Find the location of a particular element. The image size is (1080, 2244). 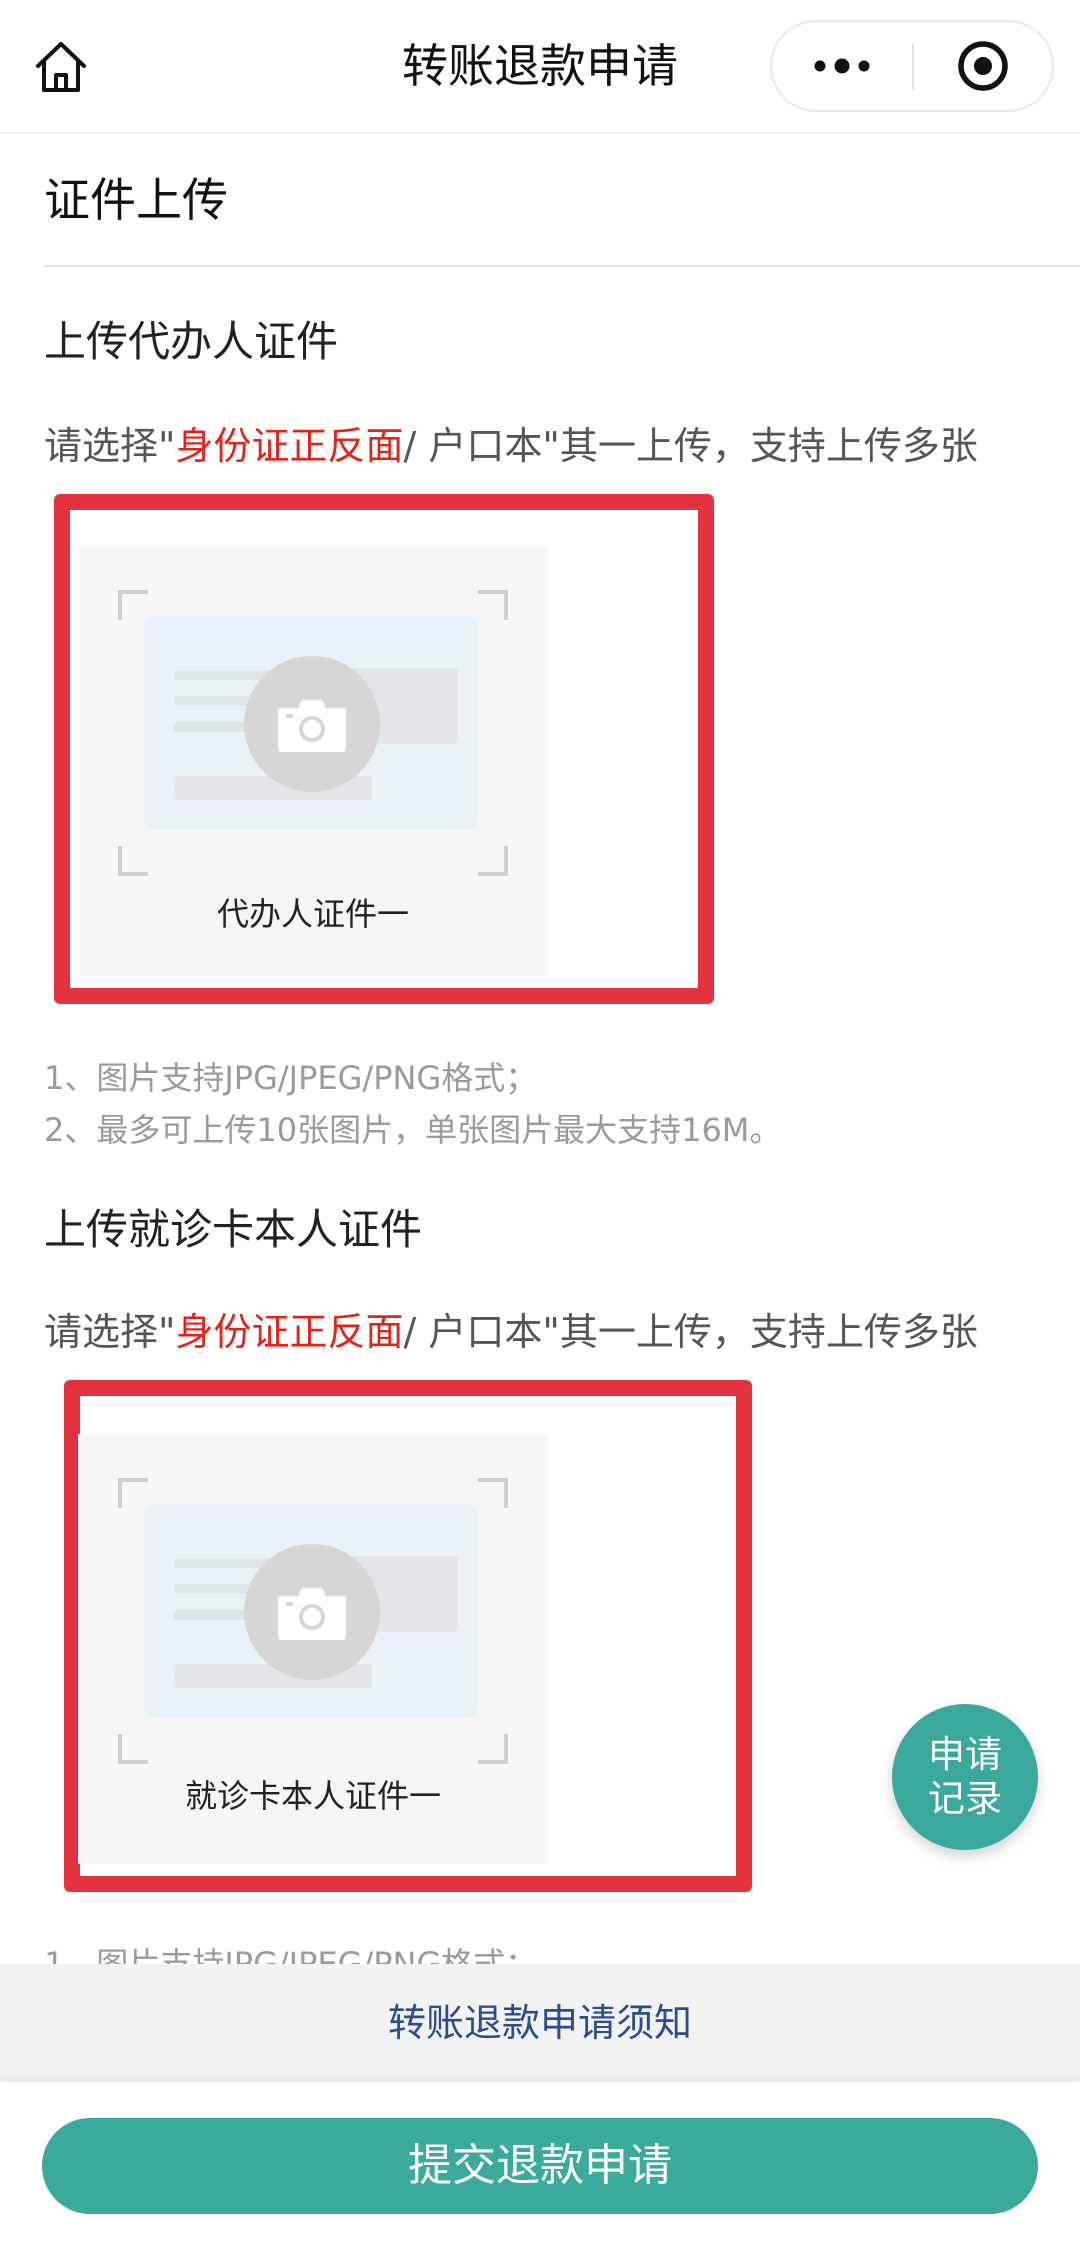

mini-program-capsule is located at coordinates (912, 66).